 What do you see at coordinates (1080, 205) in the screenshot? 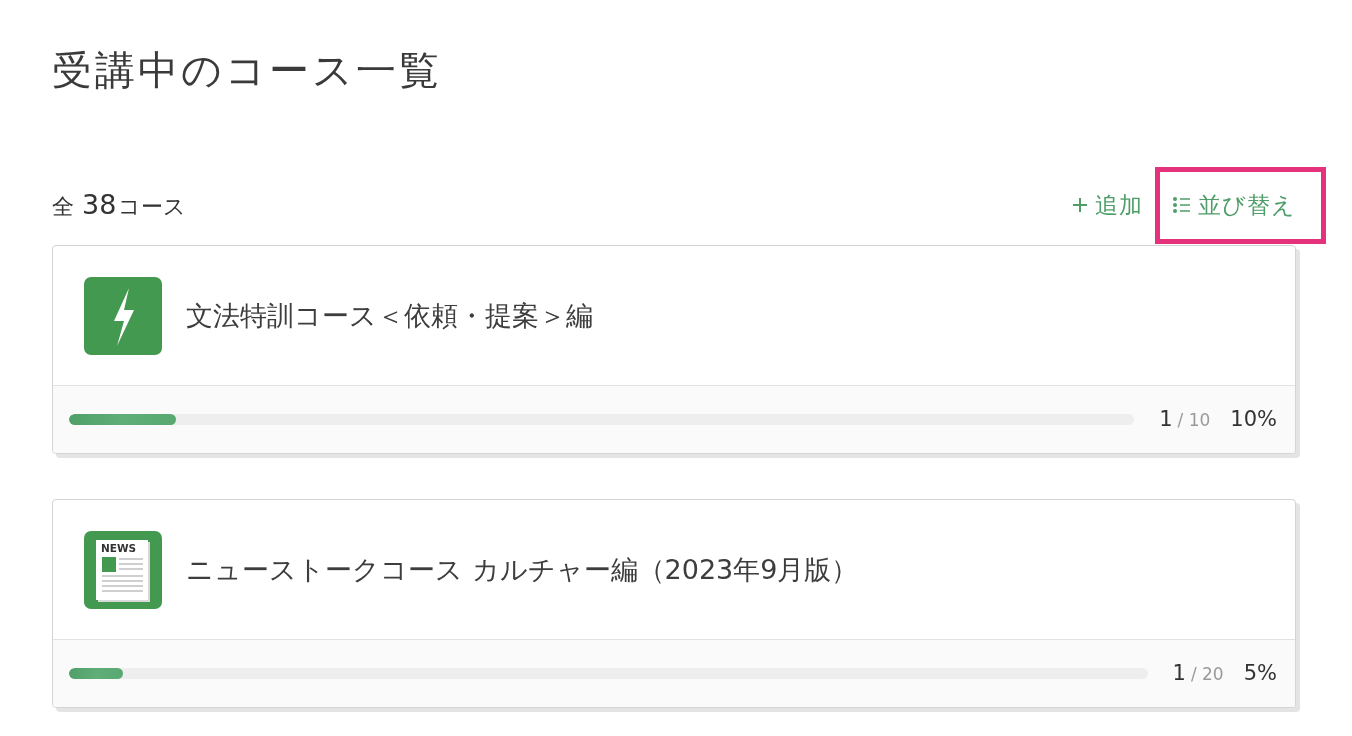
I see `plus-icon` at bounding box center [1080, 205].